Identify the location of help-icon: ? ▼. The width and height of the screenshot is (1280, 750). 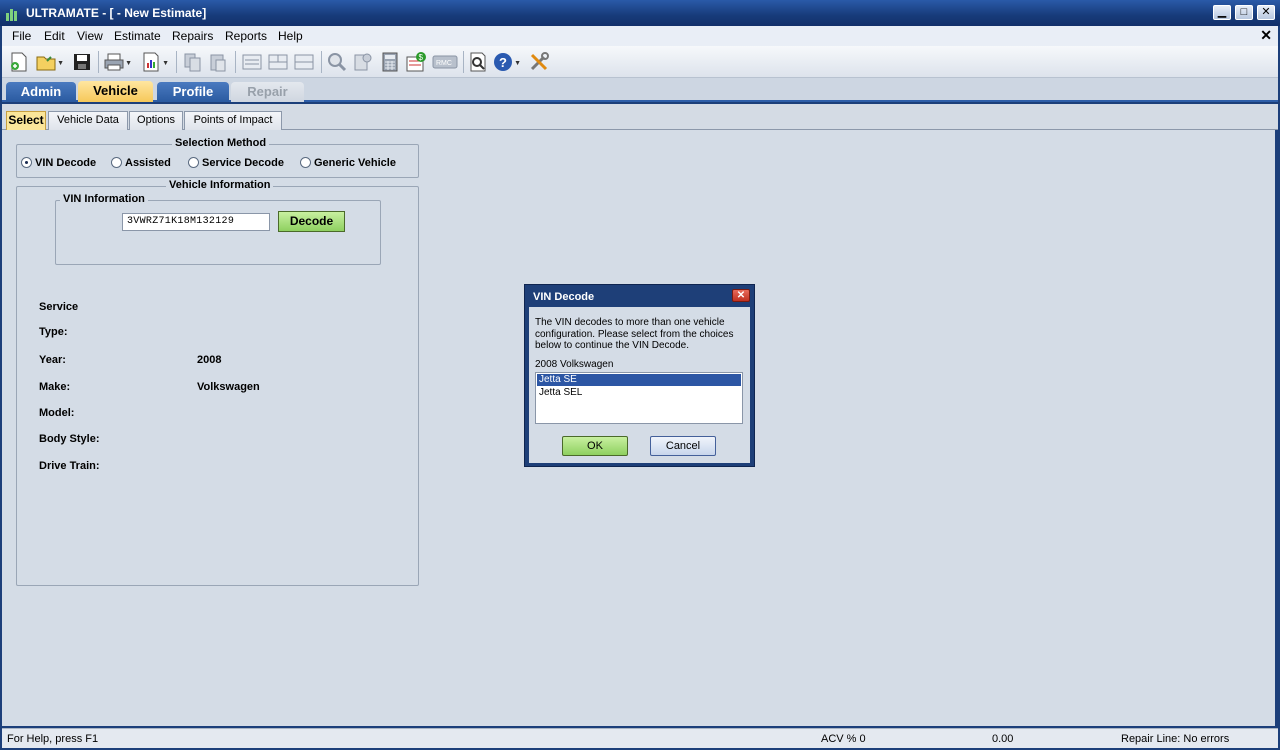
(506, 62).